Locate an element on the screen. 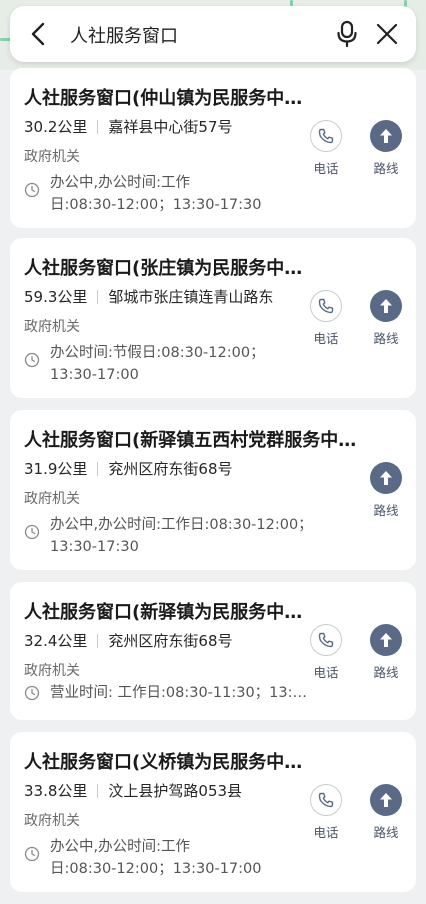 Image resolution: width=426 pixels, height=904 pixels. result-hours: 办公中,办公时间:工作日:08:30-12:00； 13:30-17:30 is located at coordinates (169, 536).